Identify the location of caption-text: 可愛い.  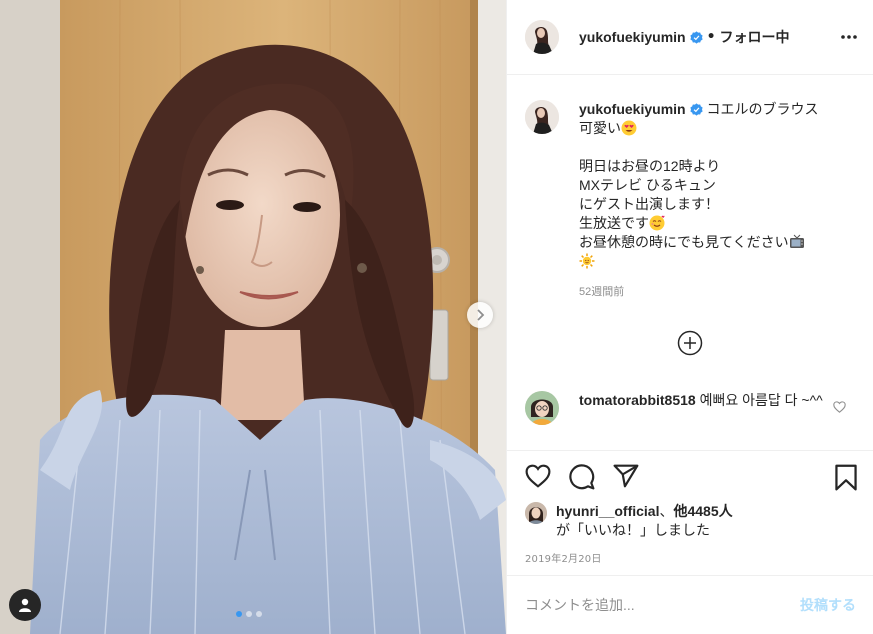
(600, 128).